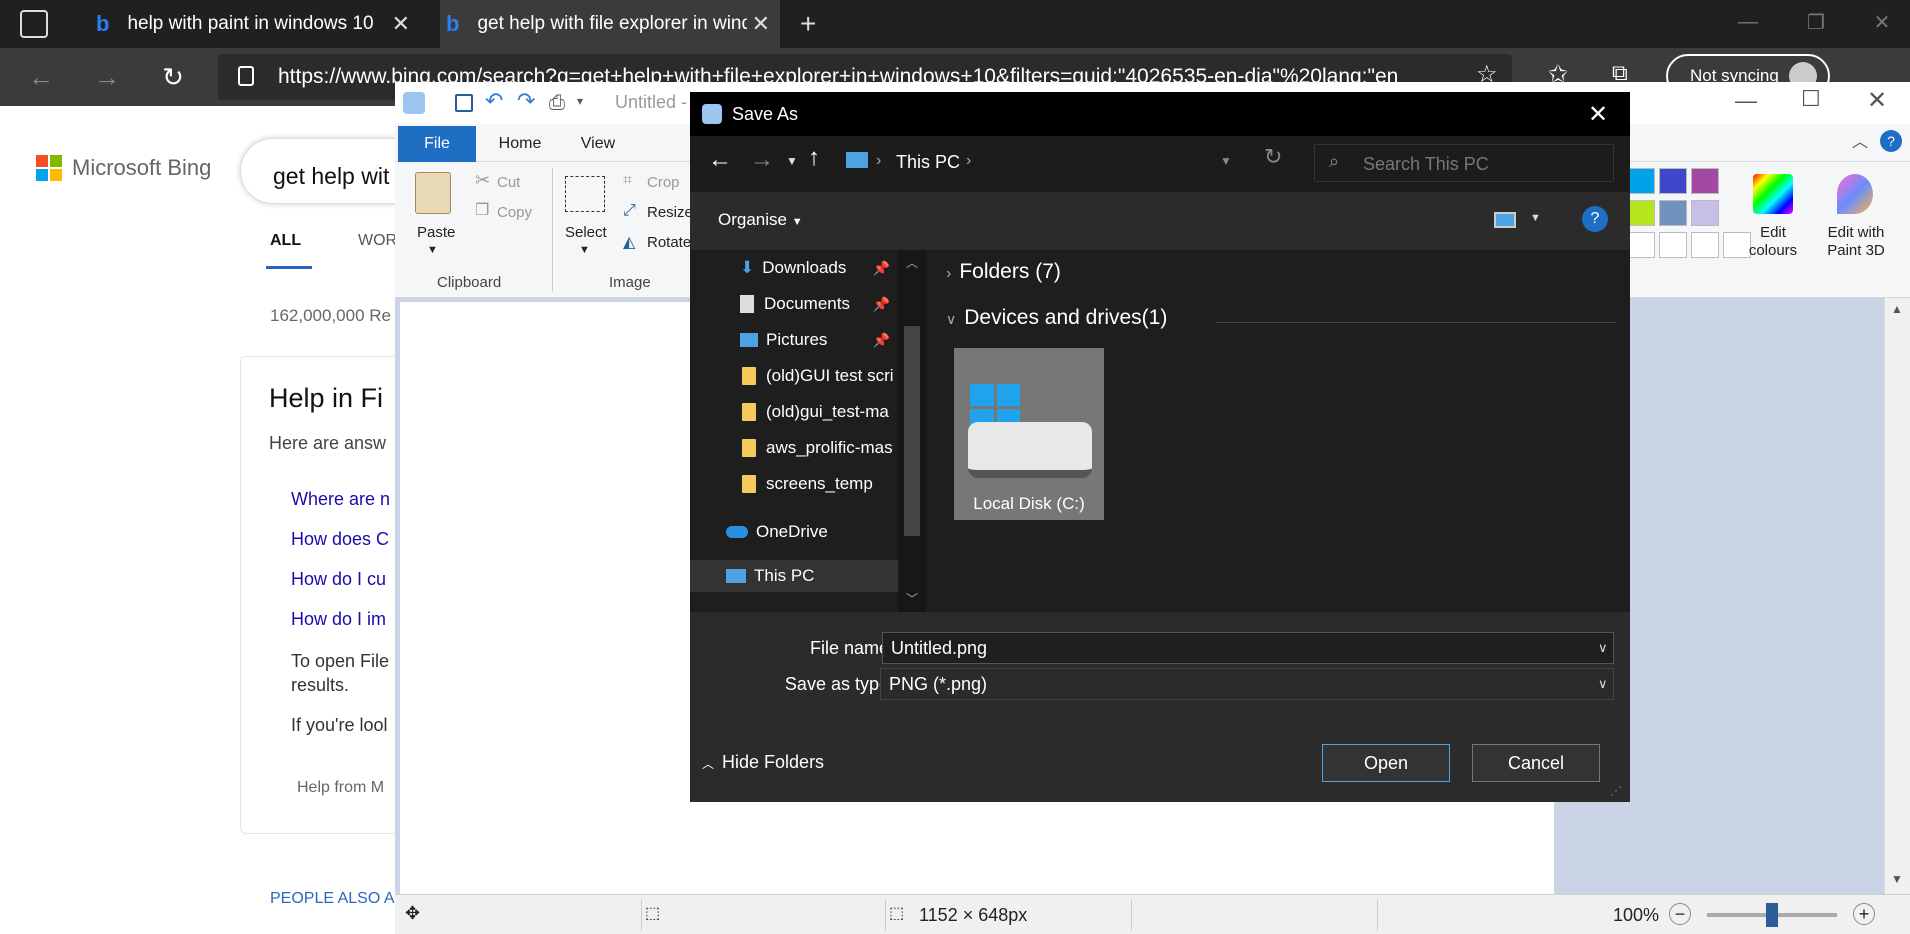  What do you see at coordinates (340, 788) in the screenshot?
I see `help-from-link: Help from M` at bounding box center [340, 788].